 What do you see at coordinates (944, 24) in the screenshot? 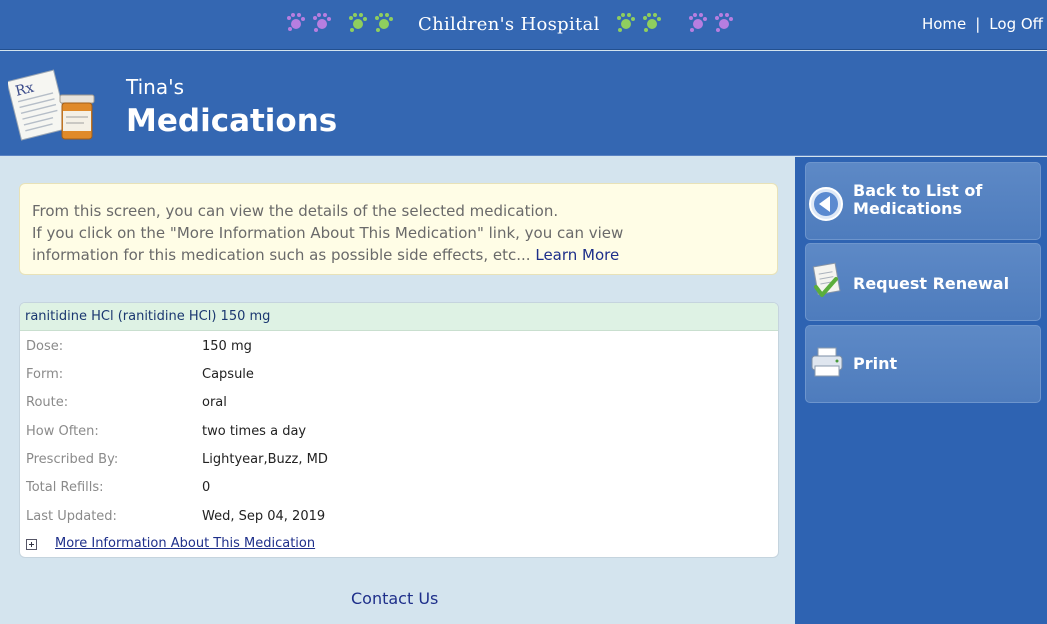
I see `home-link: Home` at bounding box center [944, 24].